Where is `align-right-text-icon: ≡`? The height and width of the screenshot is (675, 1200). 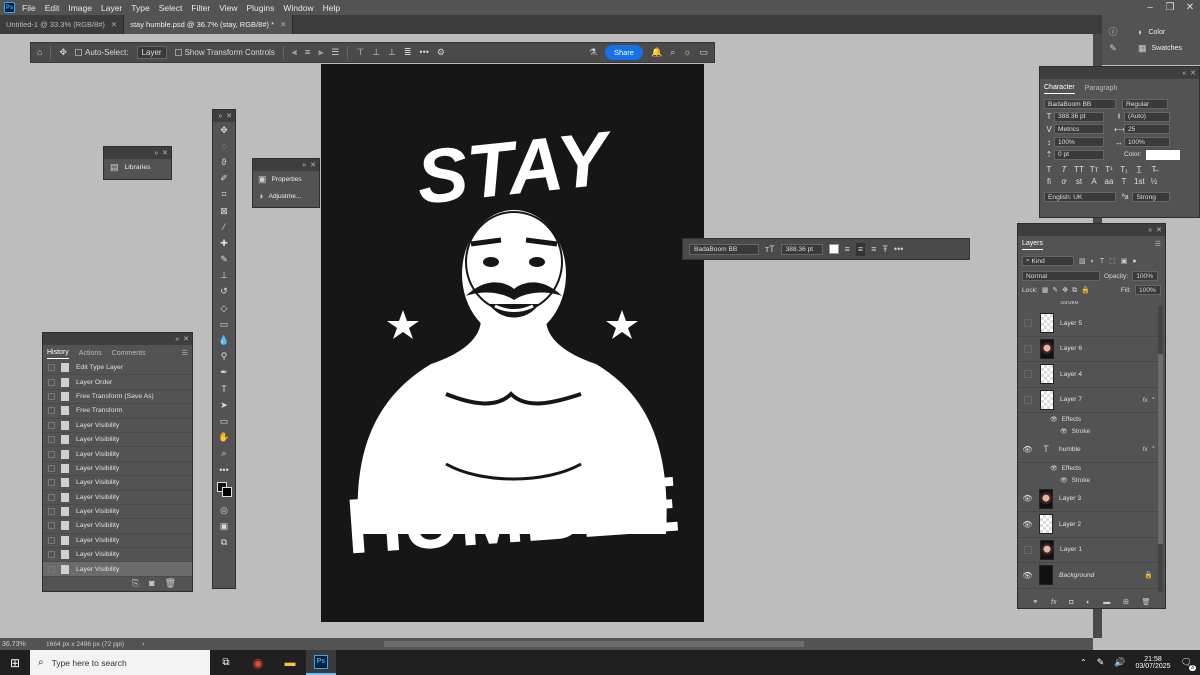 align-right-text-icon: ≡ is located at coordinates (873, 249).